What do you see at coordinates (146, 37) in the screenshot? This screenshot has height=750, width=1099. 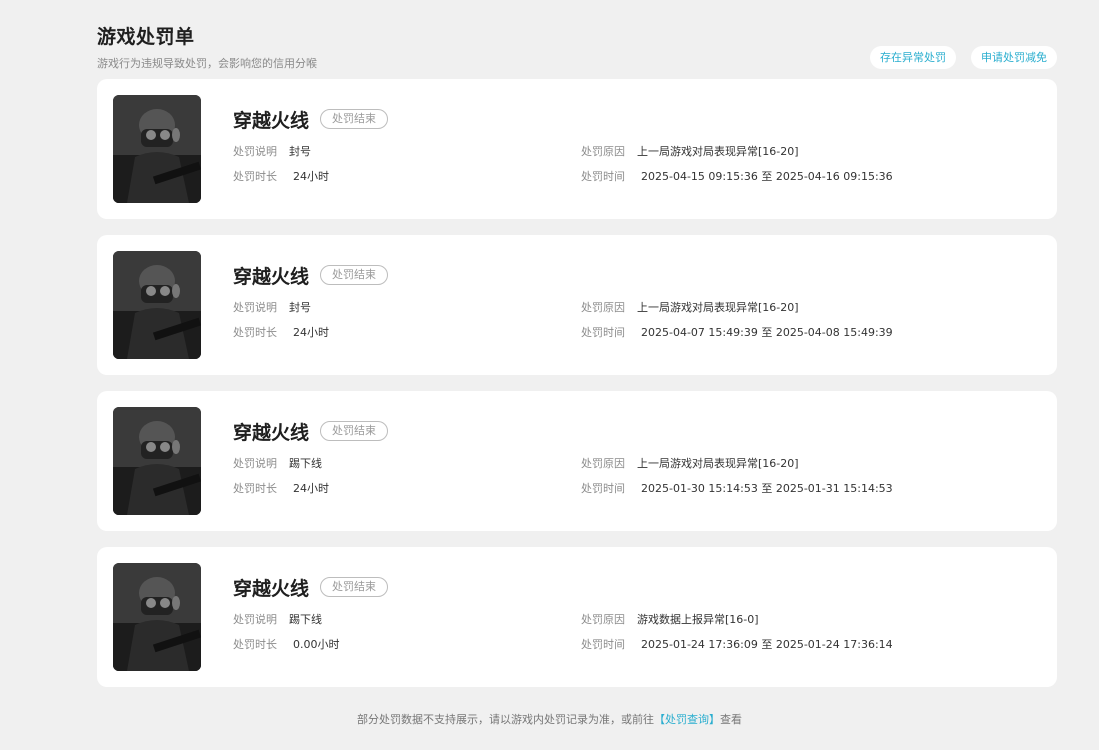 I see `page-title: 游戏处罚单` at bounding box center [146, 37].